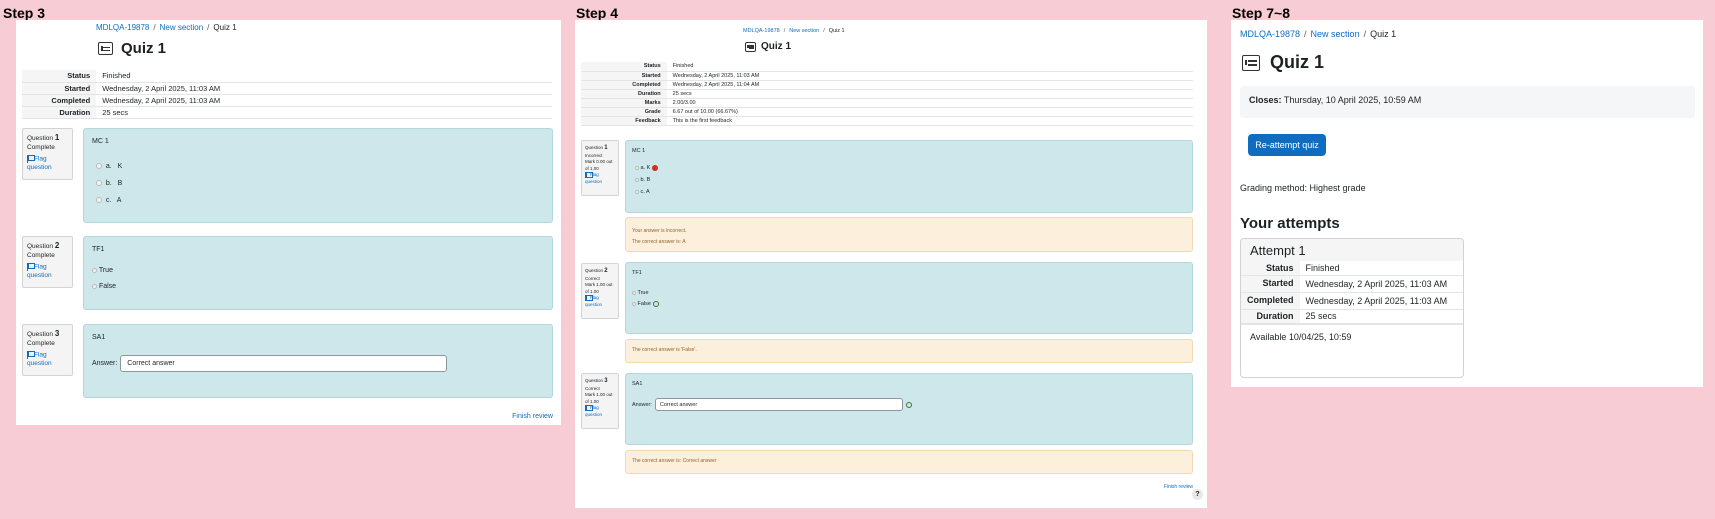  I want to click on step-78-label: Step 7~8, so click(1261, 13).